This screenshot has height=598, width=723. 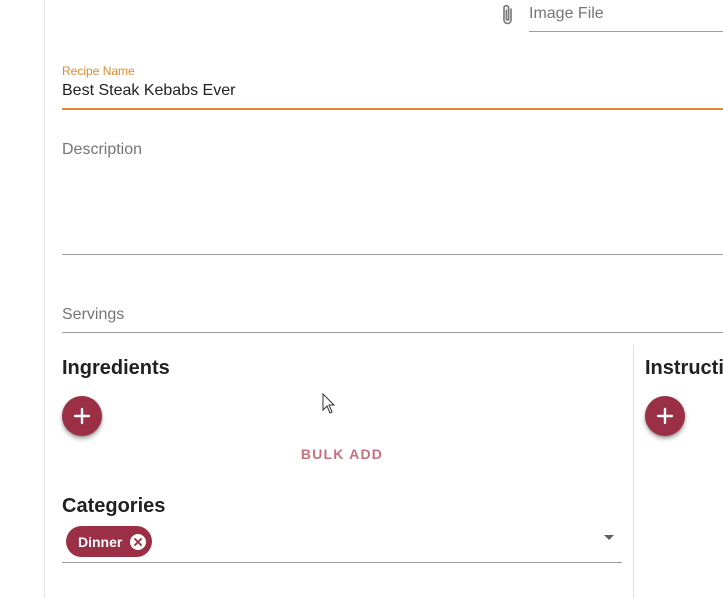 What do you see at coordinates (93, 314) in the screenshot?
I see `servings-placeholder: Servings` at bounding box center [93, 314].